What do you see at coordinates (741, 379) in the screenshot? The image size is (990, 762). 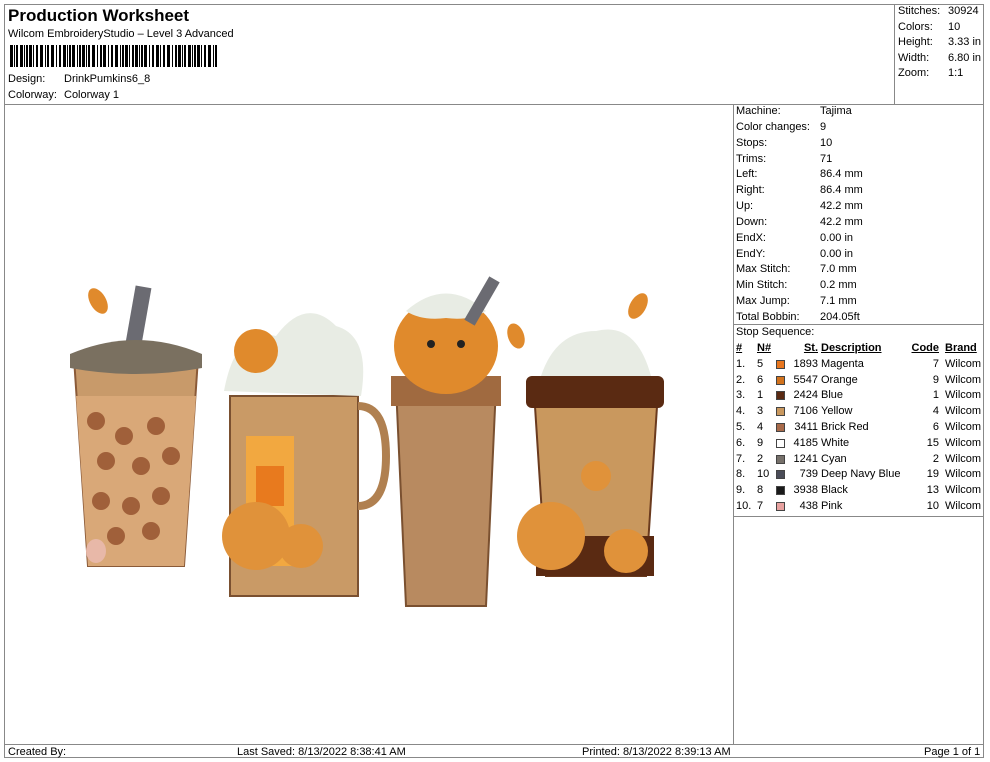 I see `stop-number: 2.` at bounding box center [741, 379].